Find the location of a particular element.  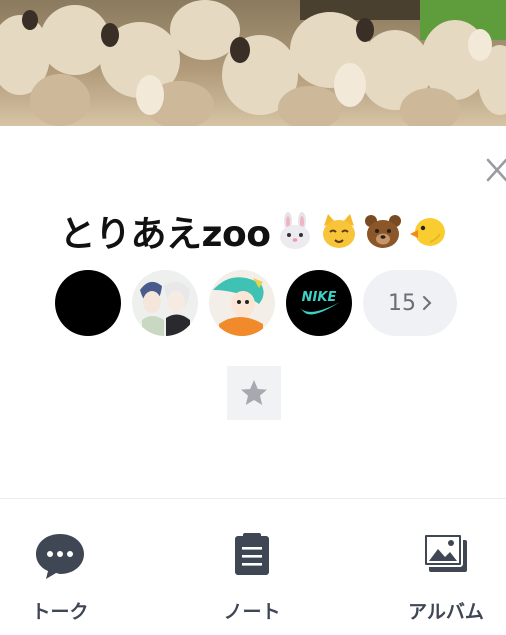

favorite-button is located at coordinates (254, 393).